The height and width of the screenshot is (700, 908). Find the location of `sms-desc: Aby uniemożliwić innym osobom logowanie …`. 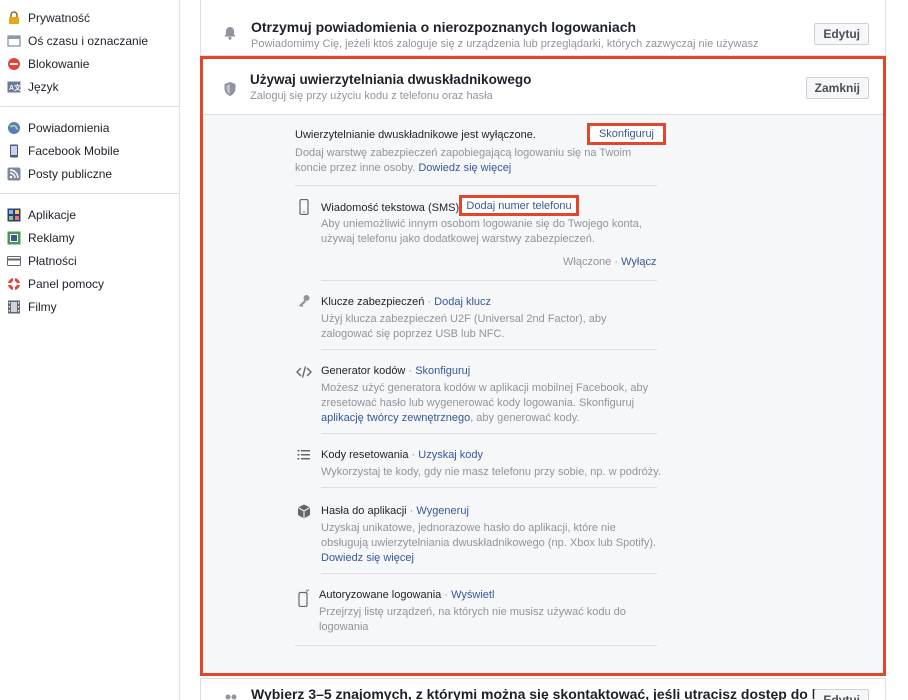

sms-desc: Aby uniemożliwić innym osobom logowanie … is located at coordinates (481, 231).